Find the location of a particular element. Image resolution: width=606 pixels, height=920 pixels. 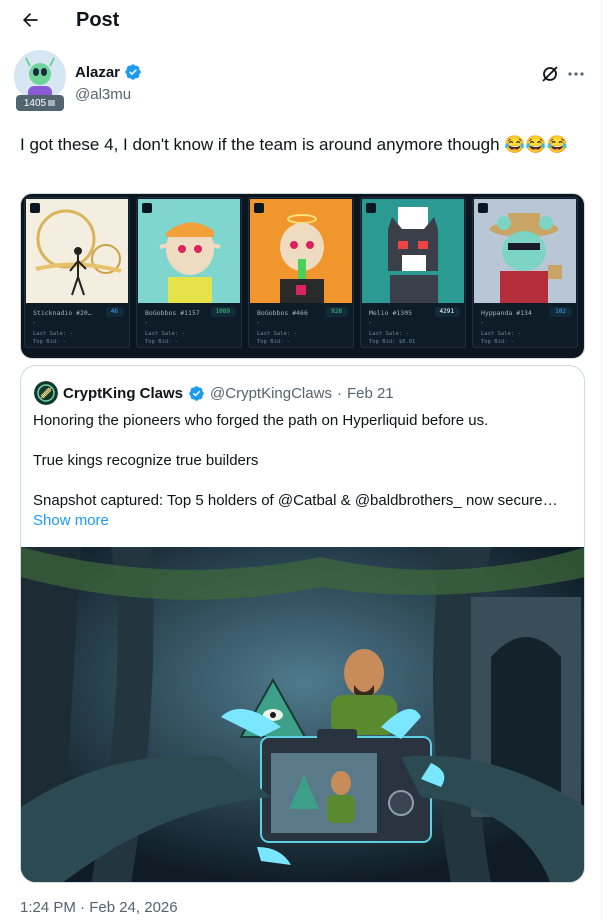

nft-rank: 46 is located at coordinates (114, 312).